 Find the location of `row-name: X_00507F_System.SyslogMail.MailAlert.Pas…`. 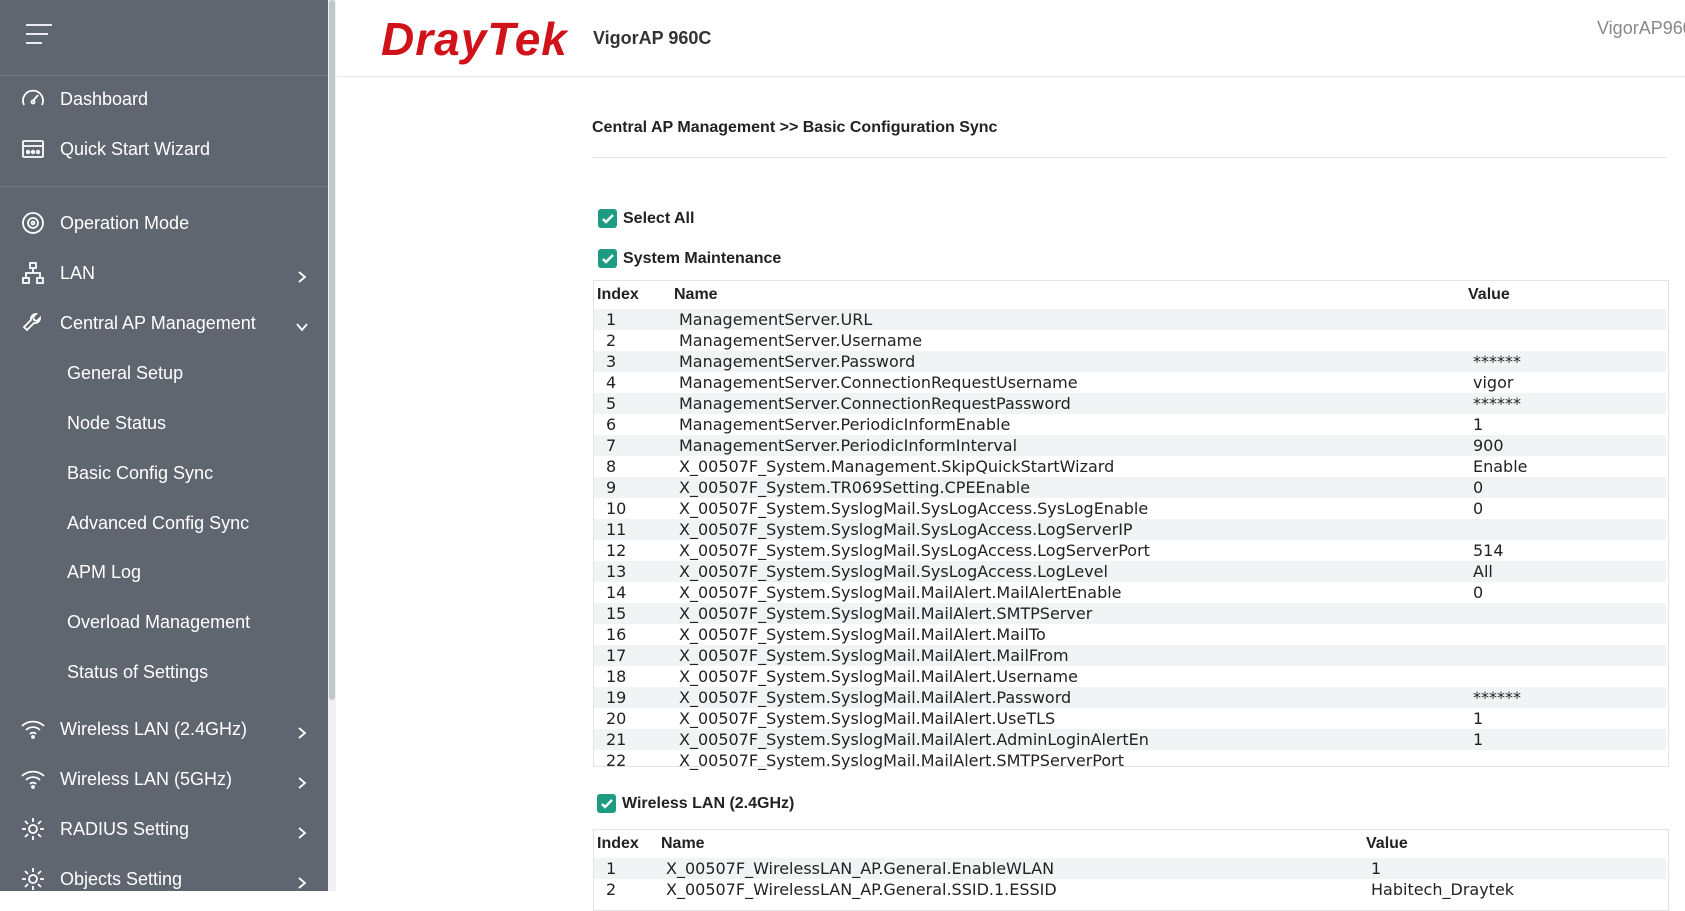

row-name: X_00507F_System.SyslogMail.MailAlert.Pas… is located at coordinates (1068, 697).